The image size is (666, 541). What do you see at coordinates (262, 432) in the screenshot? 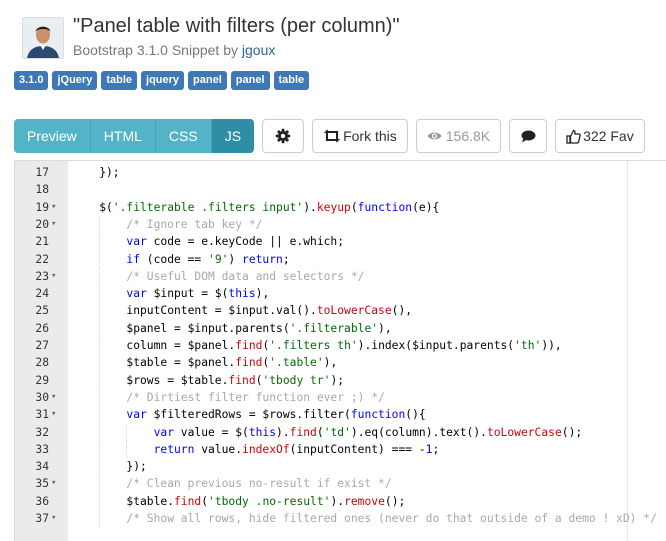
I see `code-token: this` at bounding box center [262, 432].